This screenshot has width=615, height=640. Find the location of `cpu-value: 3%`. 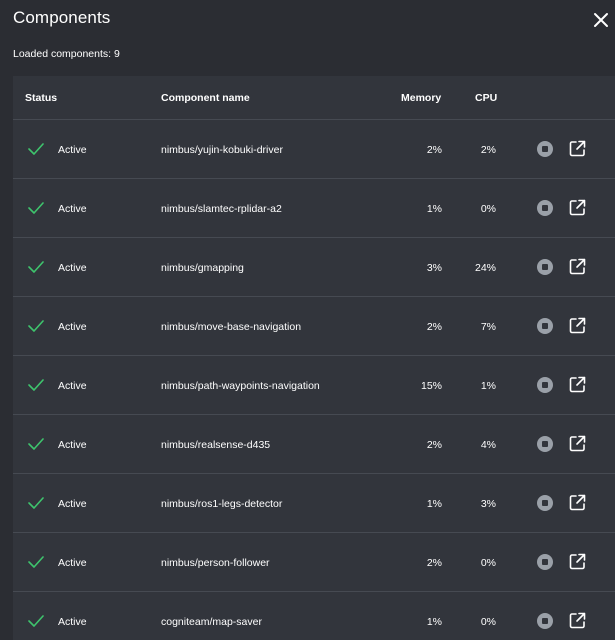

cpu-value: 3% is located at coordinates (488, 504).